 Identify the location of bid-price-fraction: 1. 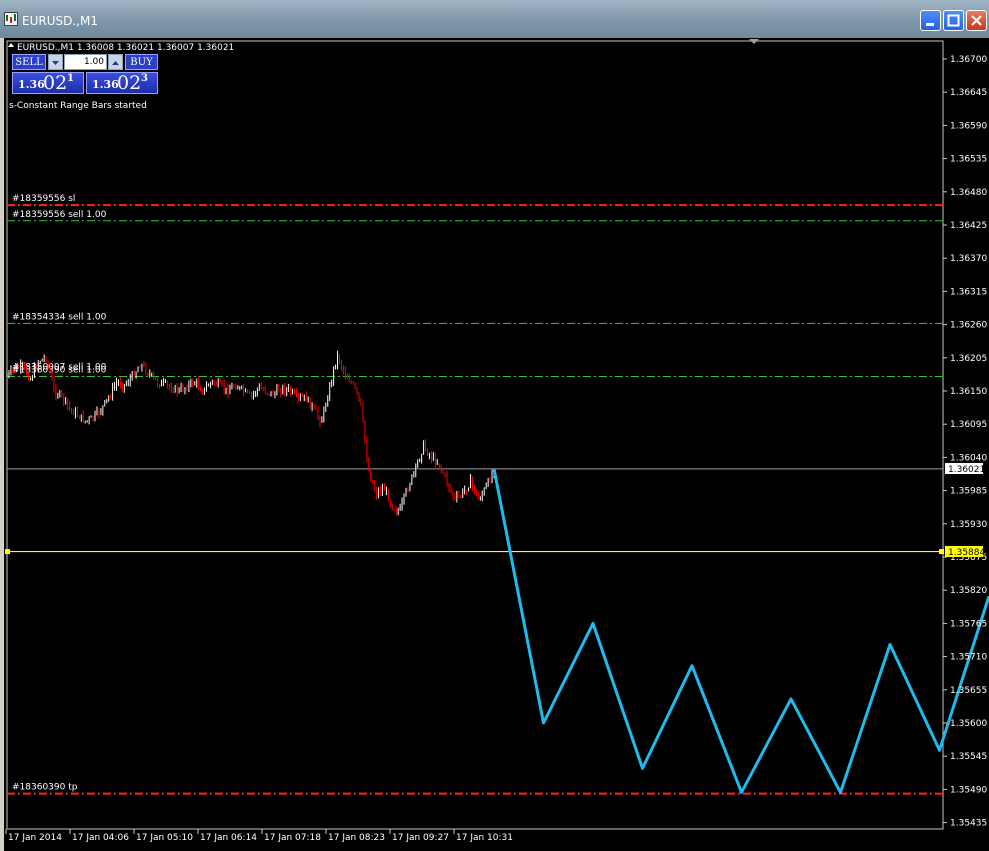
(70, 78).